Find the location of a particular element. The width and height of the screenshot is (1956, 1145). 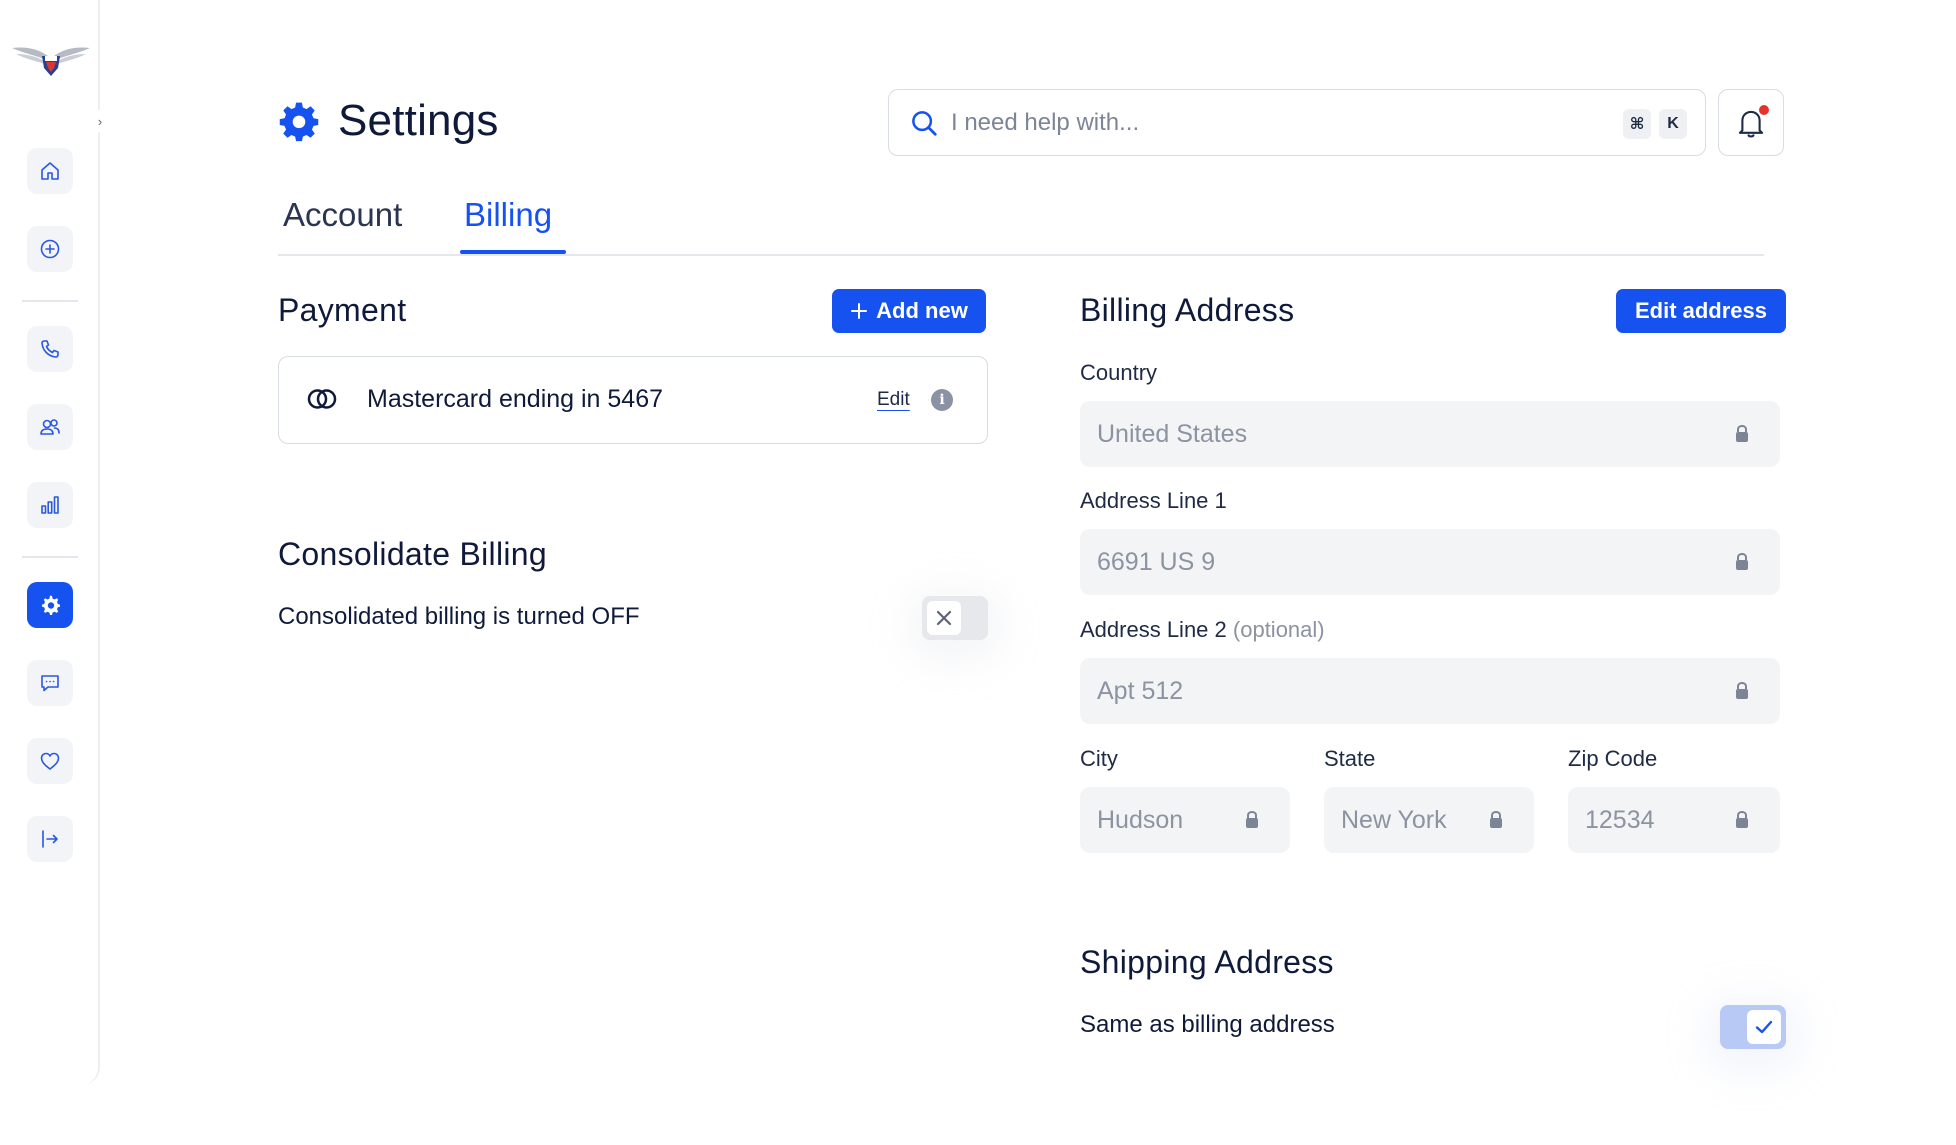

heart-icon is located at coordinates (50, 761).